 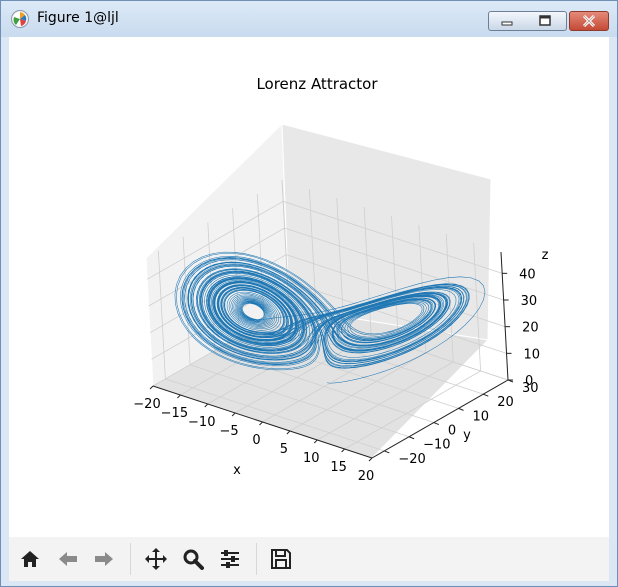 What do you see at coordinates (146, 404) in the screenshot?
I see `x-tick-label: −20` at bounding box center [146, 404].